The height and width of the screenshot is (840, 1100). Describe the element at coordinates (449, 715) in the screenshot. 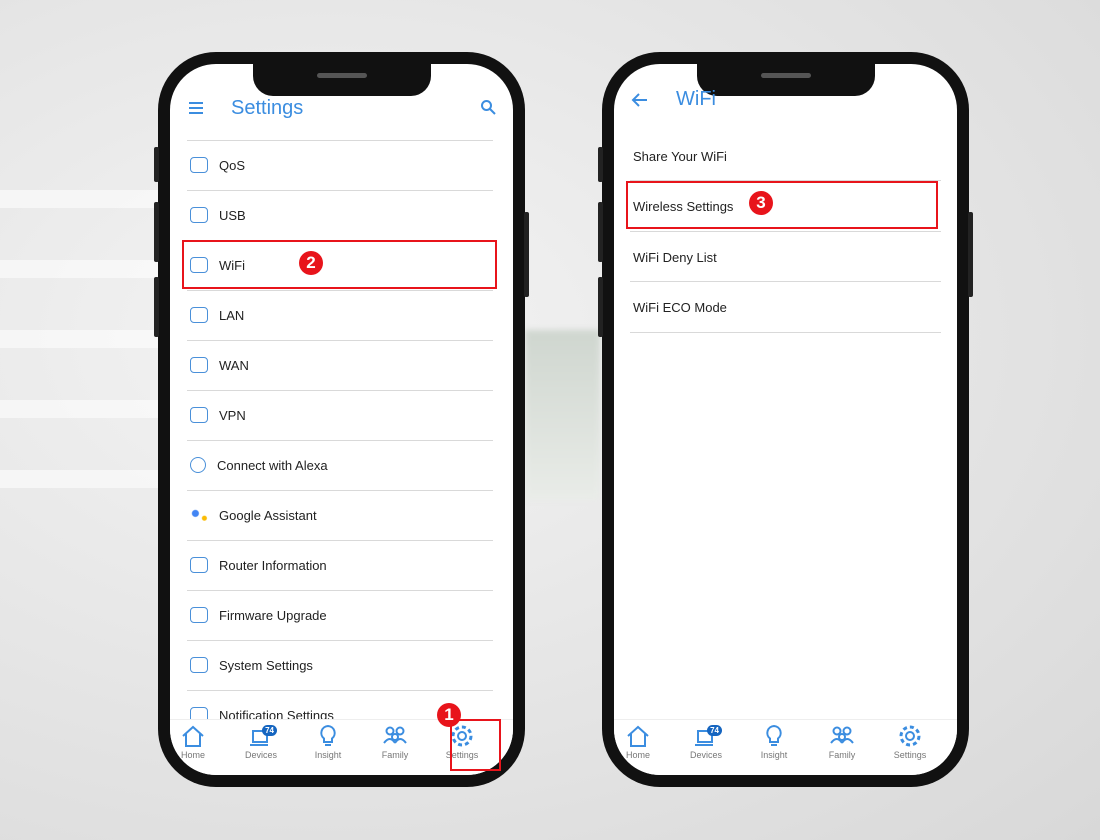

I see `step-marker-1: 1` at that location.